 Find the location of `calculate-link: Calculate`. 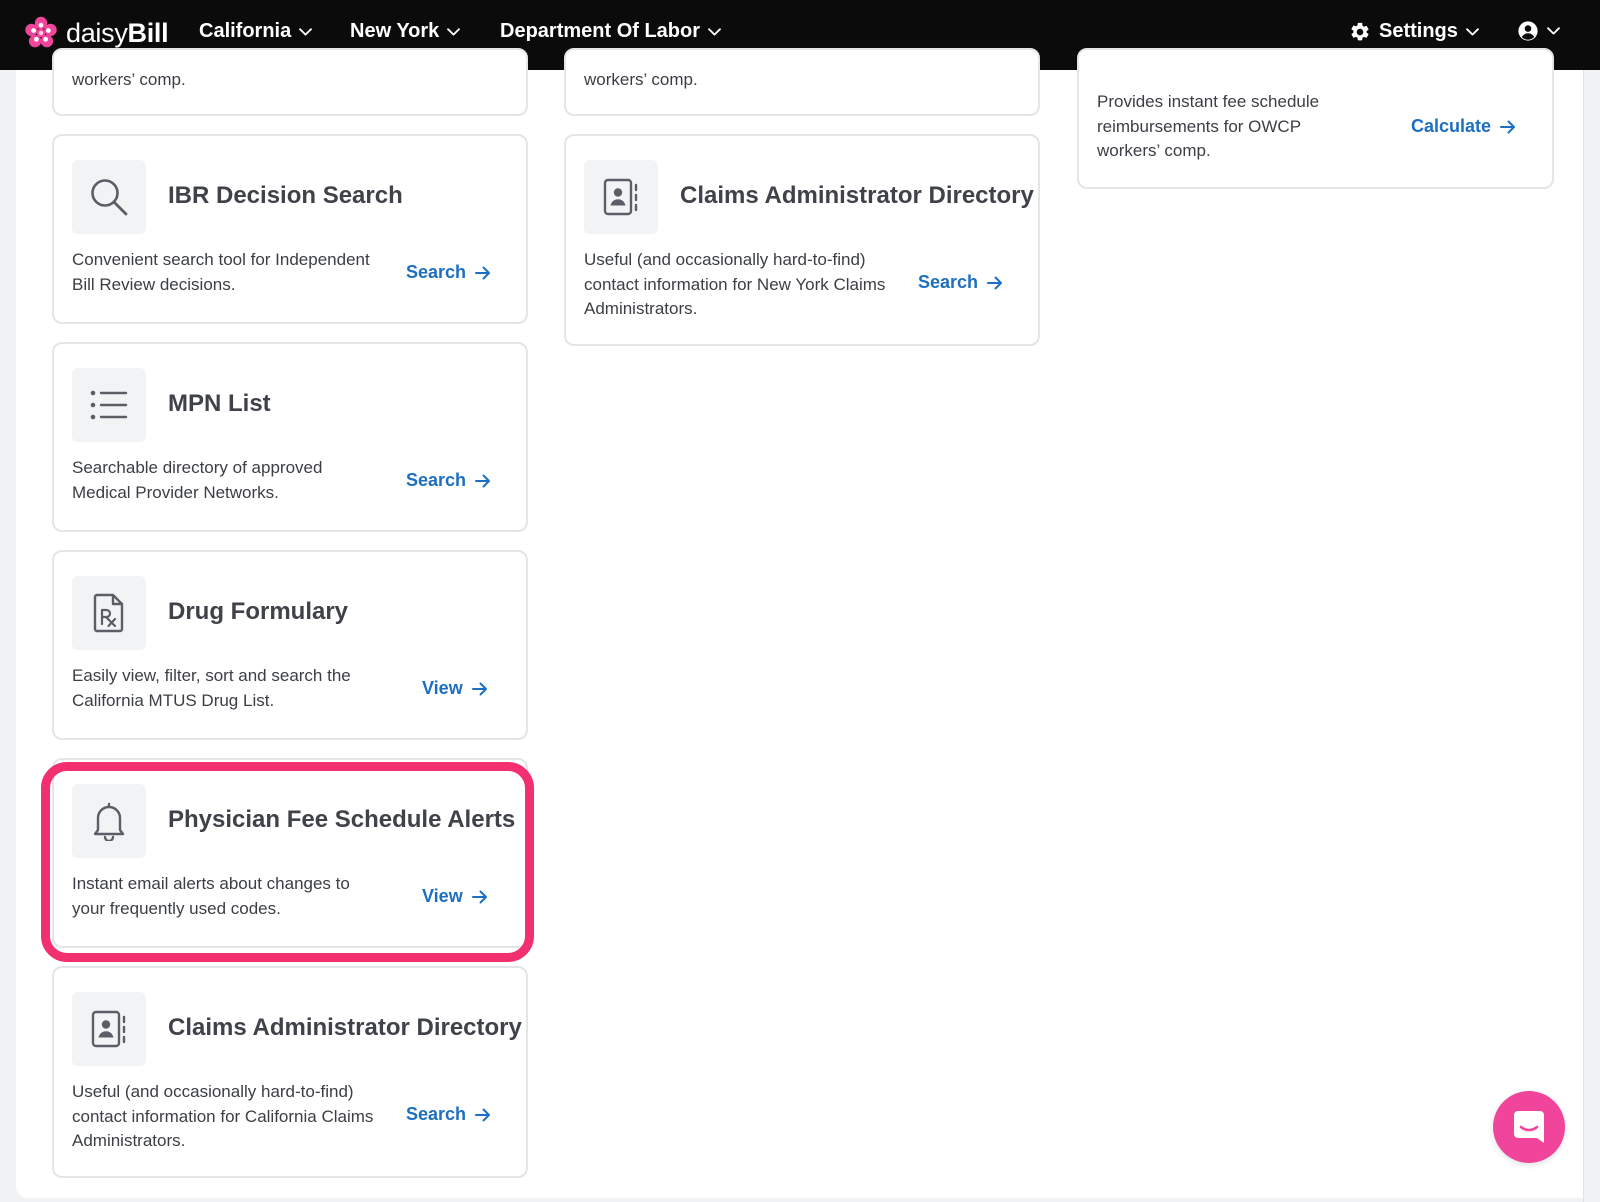

calculate-link: Calculate is located at coordinates (1463, 126).